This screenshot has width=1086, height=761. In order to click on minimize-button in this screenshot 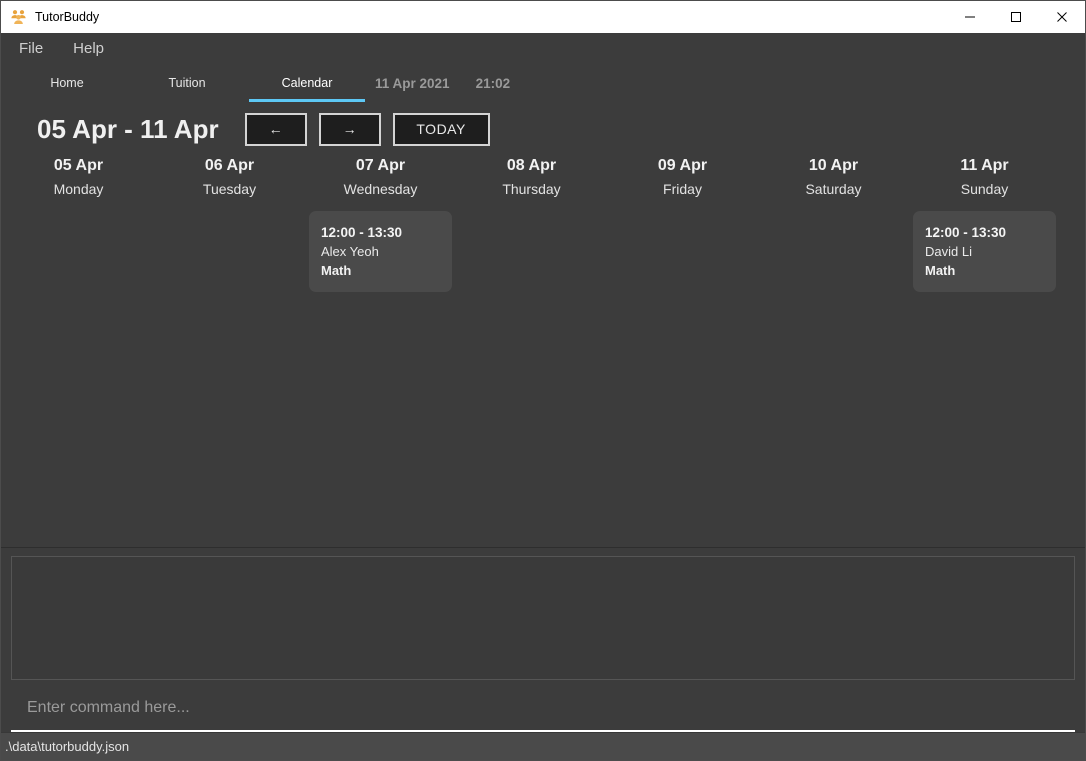, I will do `click(970, 16)`.